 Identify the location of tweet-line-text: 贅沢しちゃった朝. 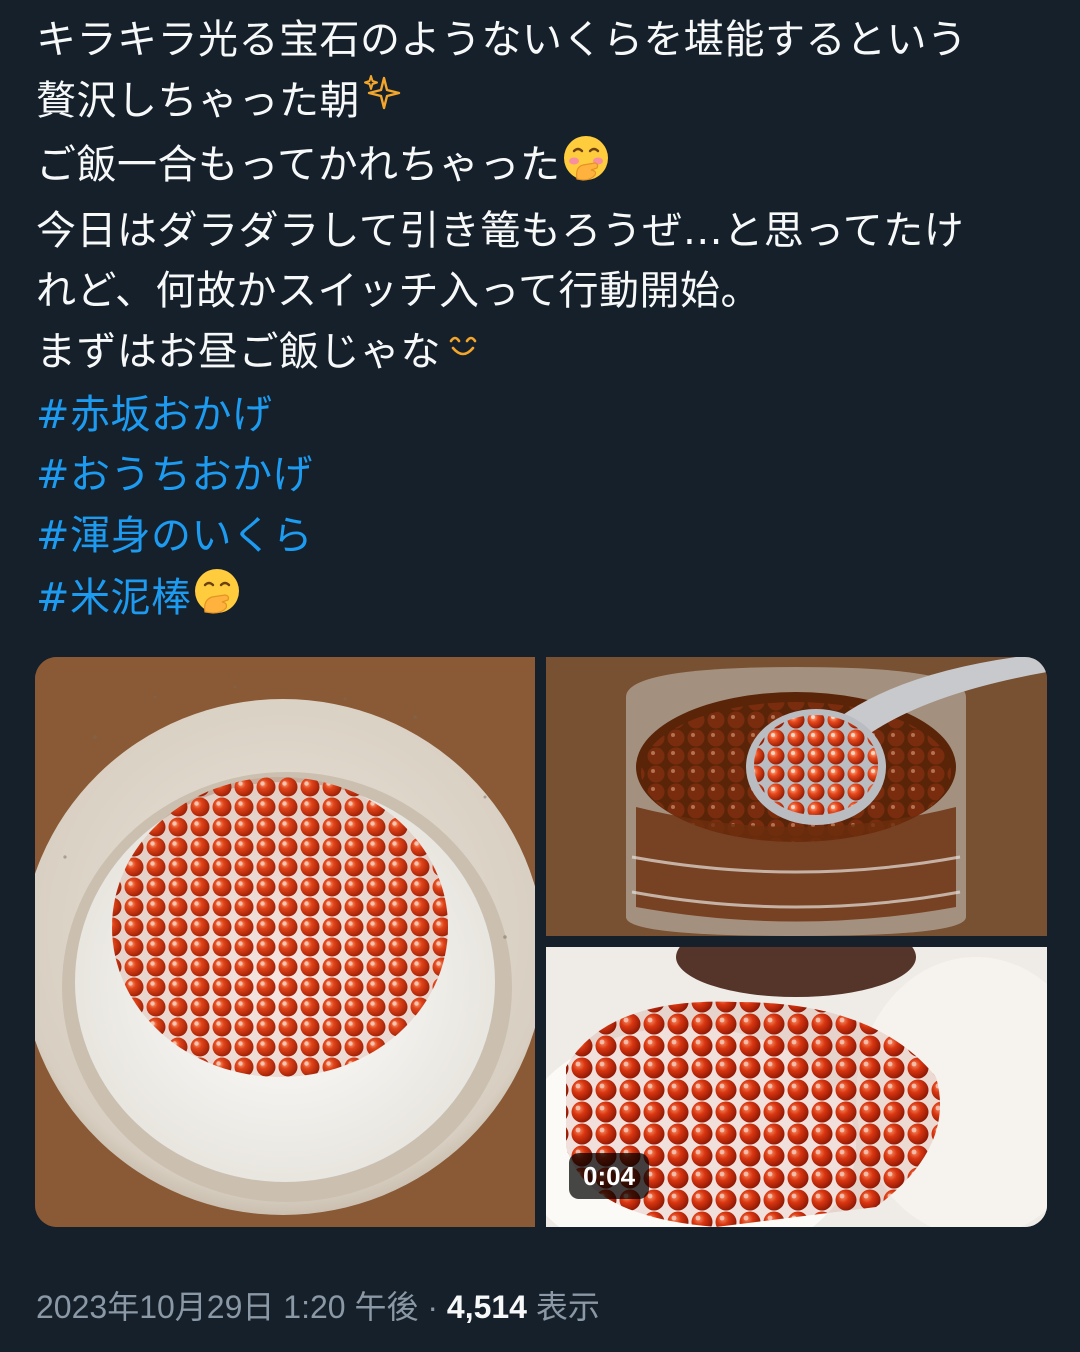
(198, 100).